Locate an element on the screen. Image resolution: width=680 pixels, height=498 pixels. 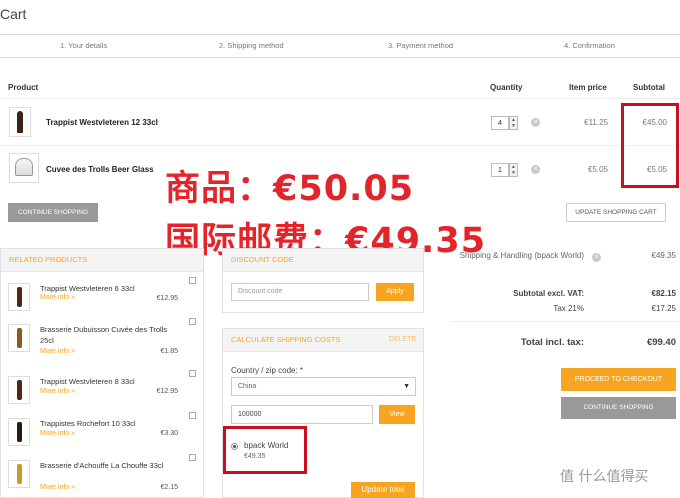
watermark: 值 什么值得买 is located at coordinates (604, 477).